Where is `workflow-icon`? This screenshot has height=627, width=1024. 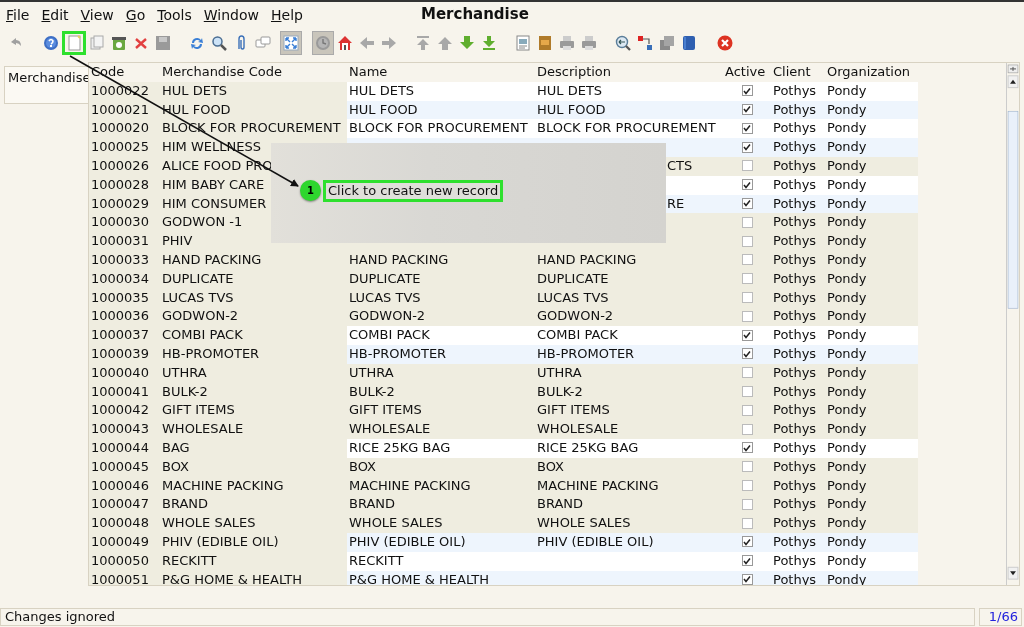 workflow-icon is located at coordinates (645, 43).